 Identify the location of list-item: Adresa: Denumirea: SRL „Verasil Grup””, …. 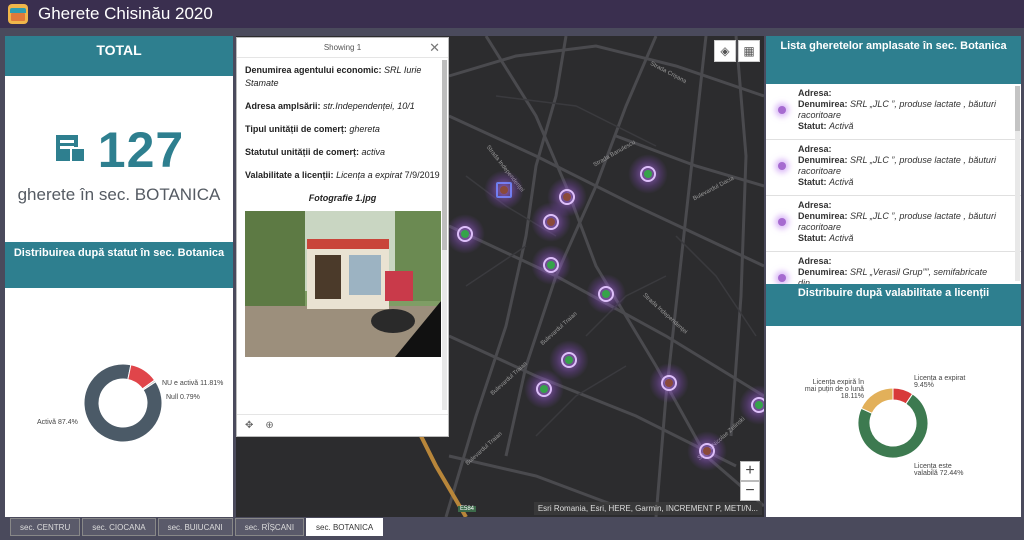
(893, 268).